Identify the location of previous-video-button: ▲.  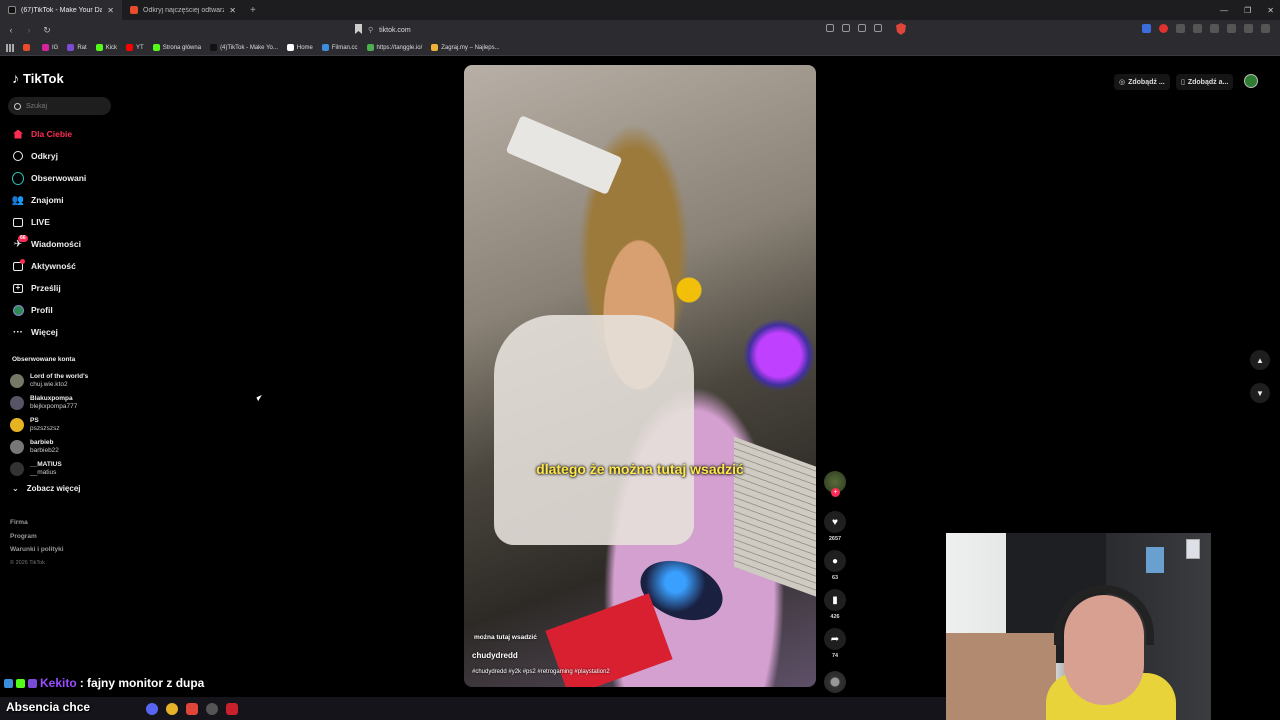
(1260, 360).